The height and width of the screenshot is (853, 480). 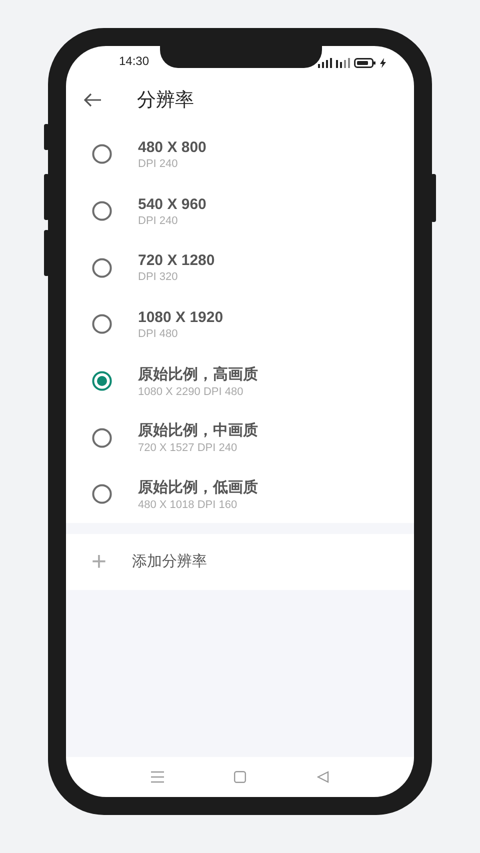 I want to click on resolution-option: 1080 X 1920 DPI 480, so click(x=240, y=324).